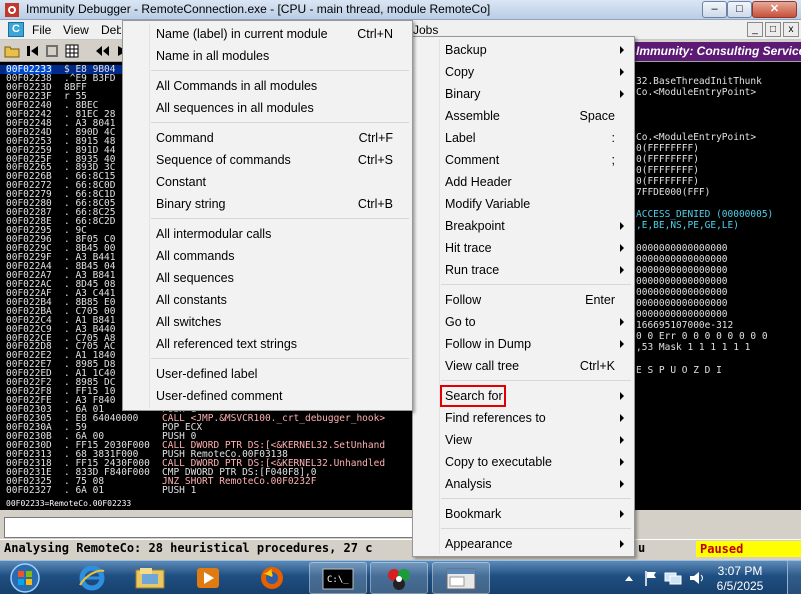 The width and height of the screenshot is (801, 594). Describe the element at coordinates (523, 300) in the screenshot. I see `context-menu-item-follow: Follow Enter` at that location.